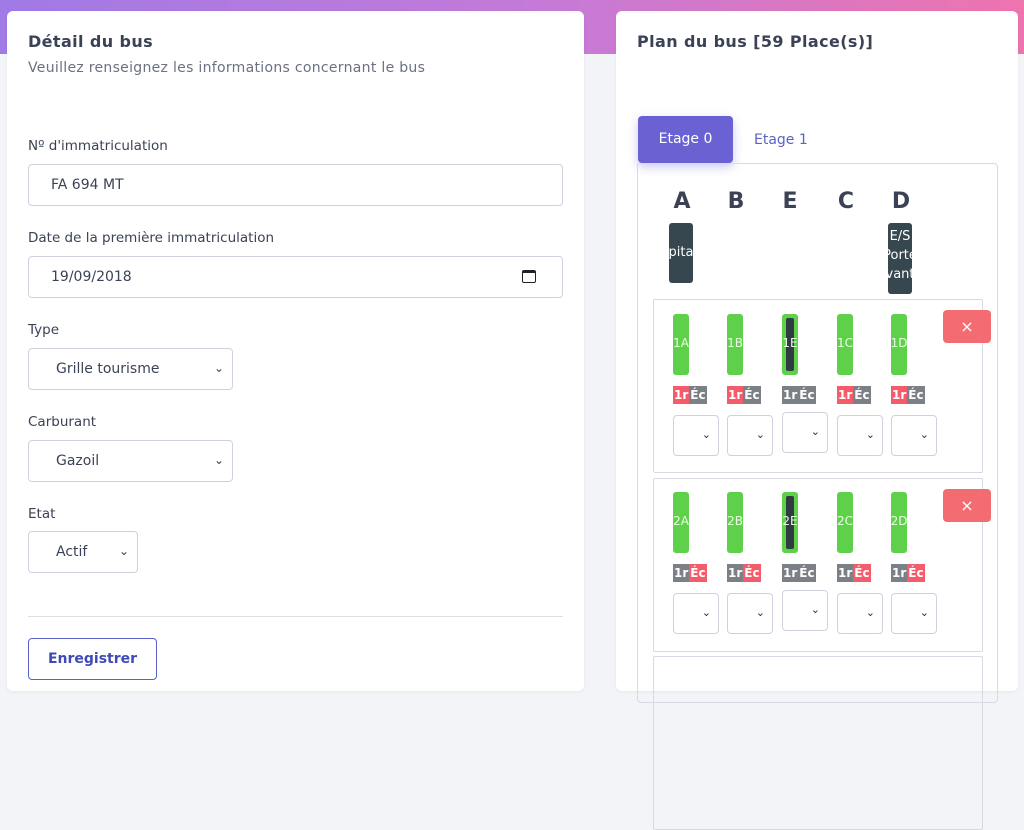  I want to click on seat: 2B, so click(735, 522).